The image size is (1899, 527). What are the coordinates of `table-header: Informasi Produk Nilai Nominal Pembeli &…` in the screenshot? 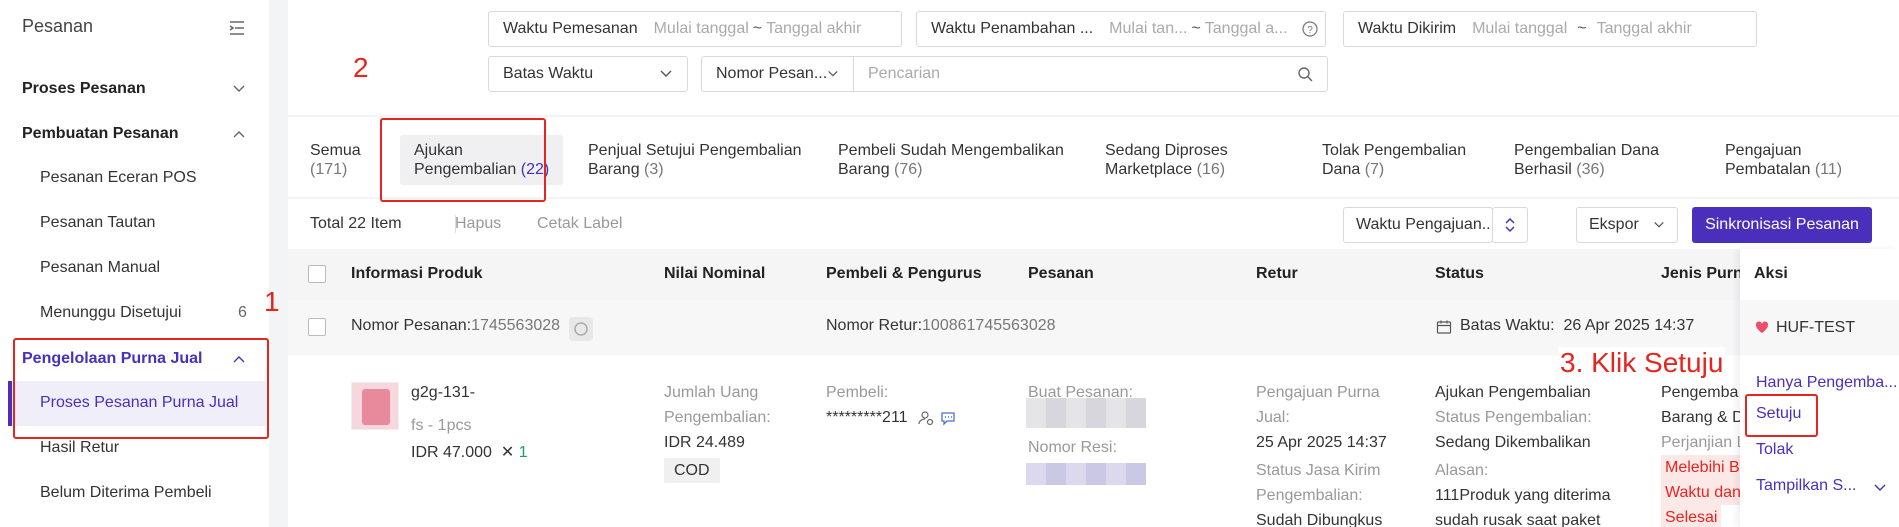 It's located at (1093, 274).